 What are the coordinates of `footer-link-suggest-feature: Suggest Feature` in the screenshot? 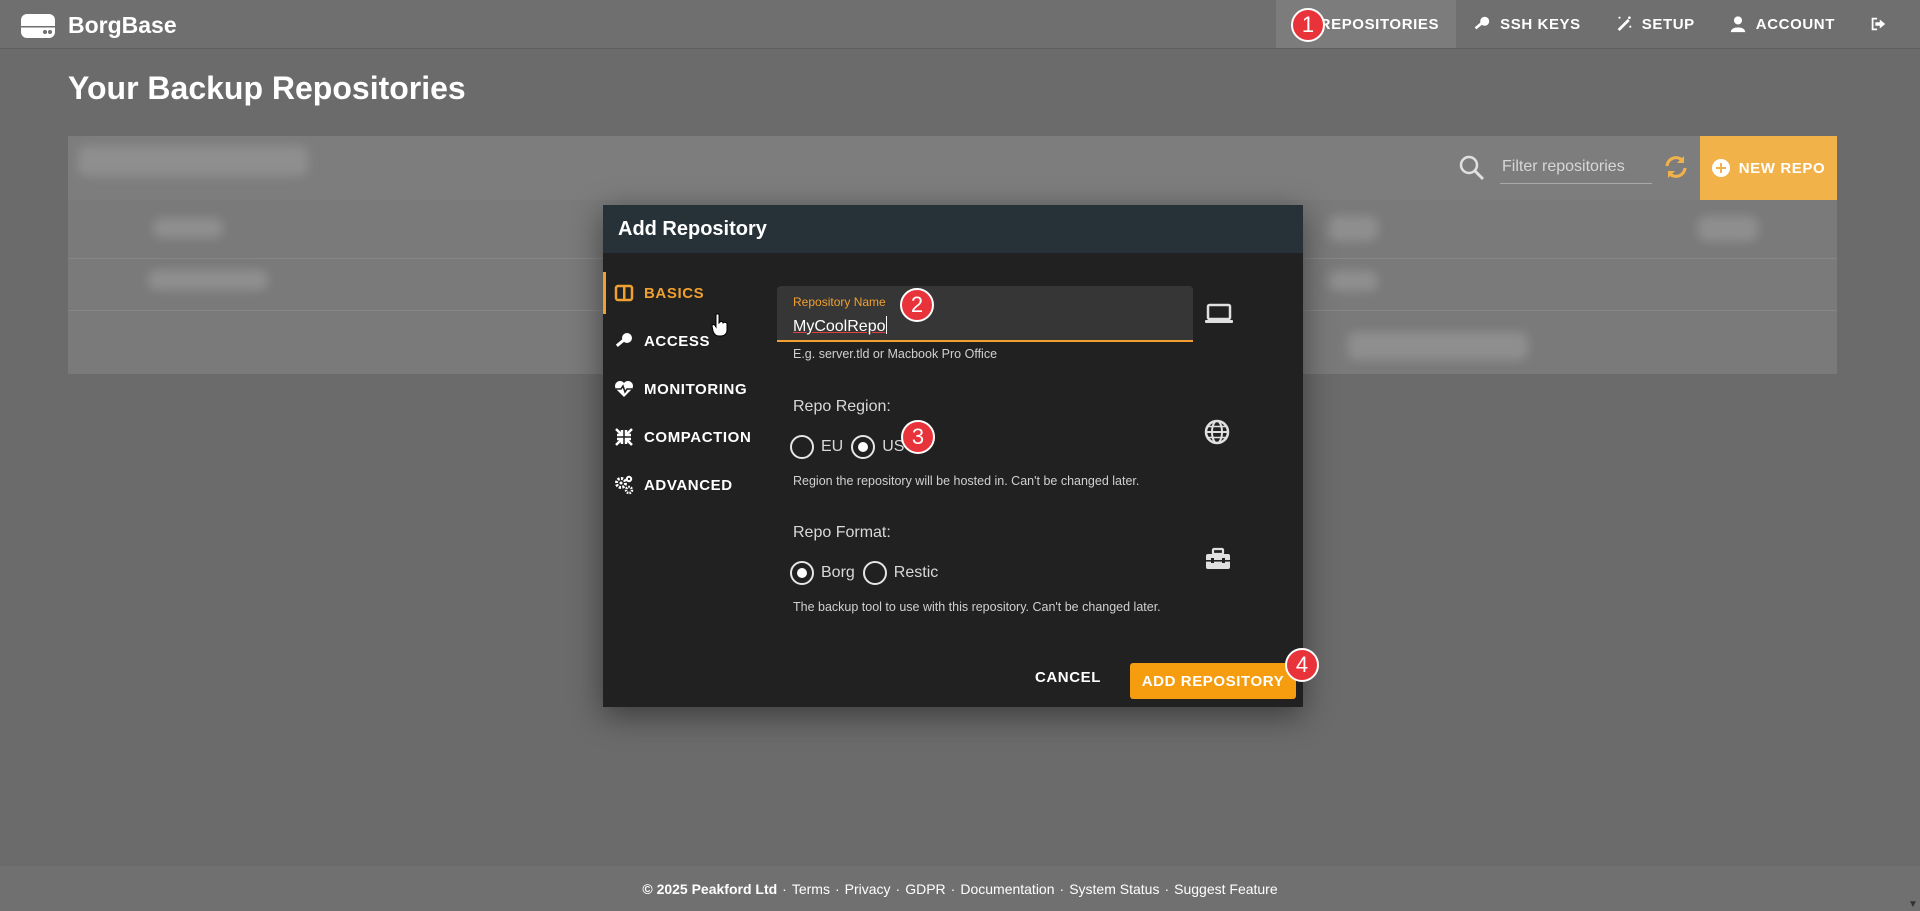 It's located at (1226, 889).